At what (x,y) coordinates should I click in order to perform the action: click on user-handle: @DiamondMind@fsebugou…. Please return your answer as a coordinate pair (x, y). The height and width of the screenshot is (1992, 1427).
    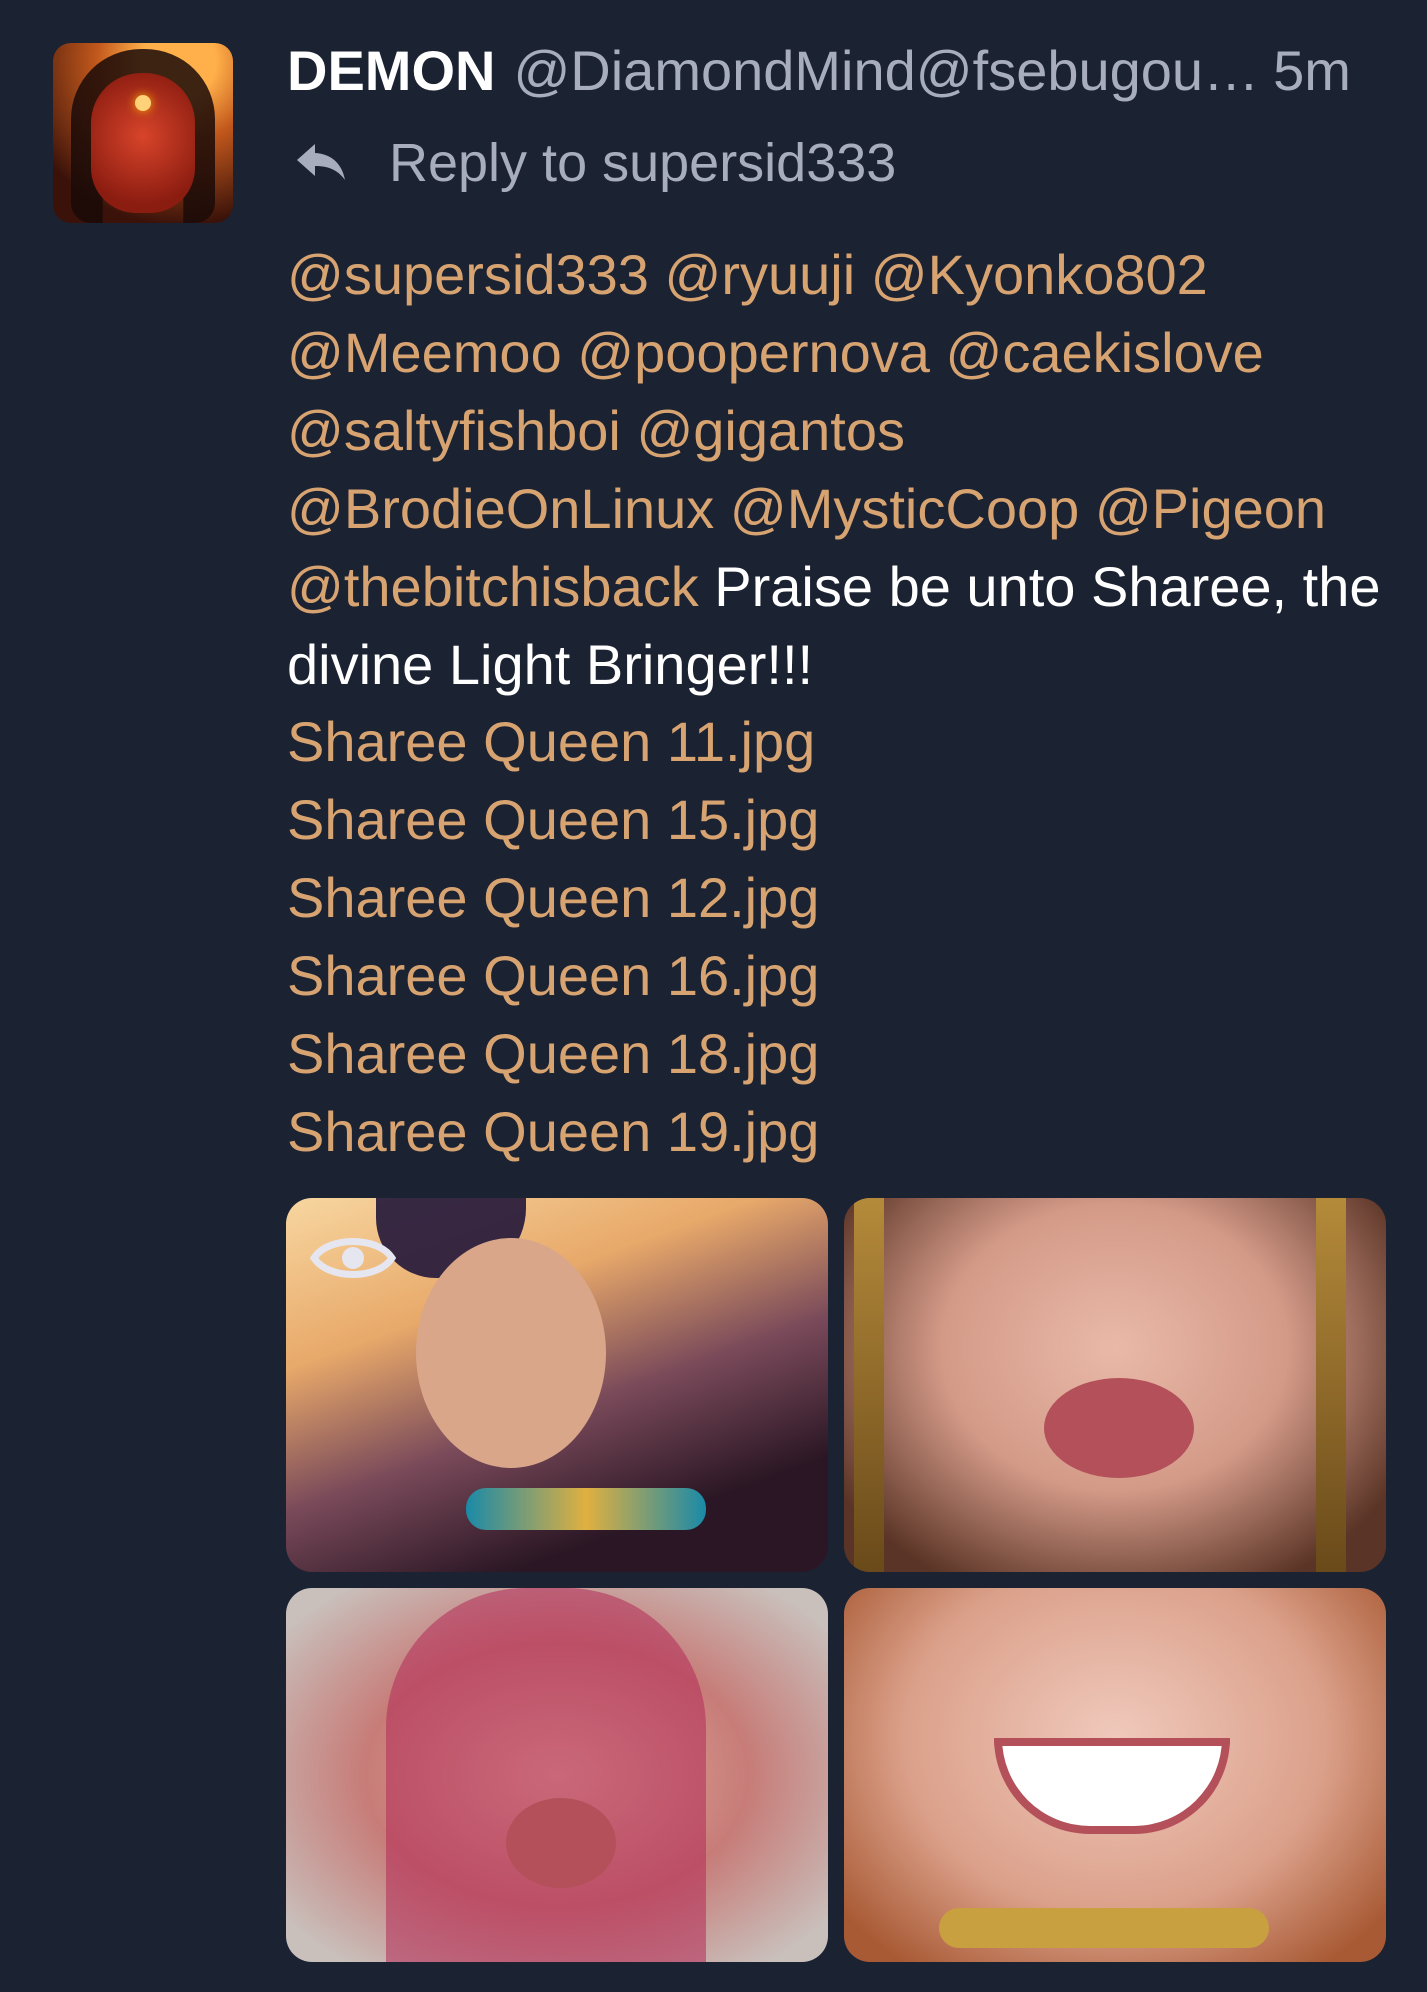
    Looking at the image, I should click on (886, 70).